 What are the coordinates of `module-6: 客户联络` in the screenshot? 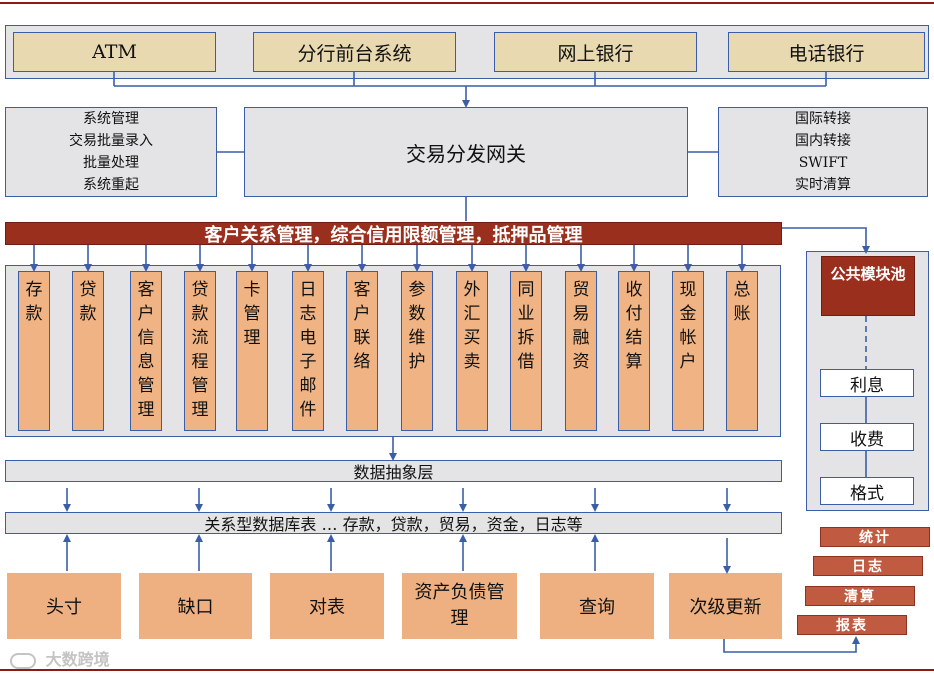 It's located at (362, 351).